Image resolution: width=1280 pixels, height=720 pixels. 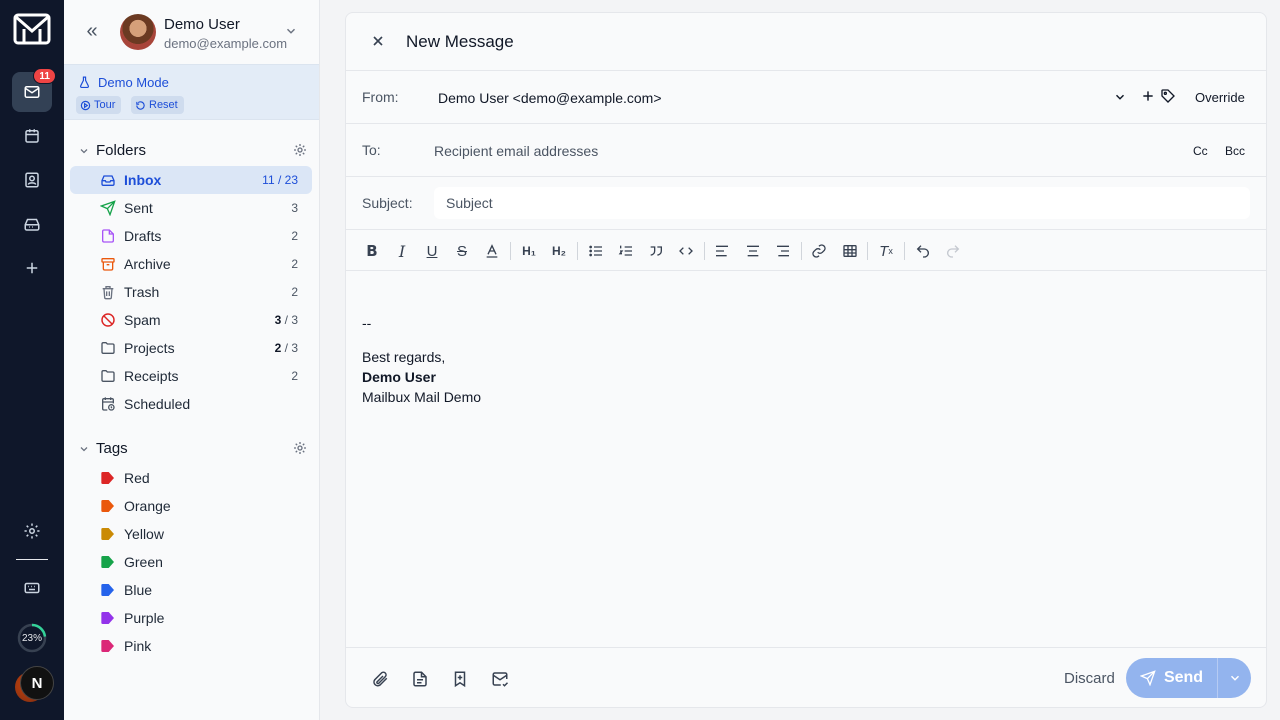 I want to click on override-button: Override, so click(x=1220, y=97).